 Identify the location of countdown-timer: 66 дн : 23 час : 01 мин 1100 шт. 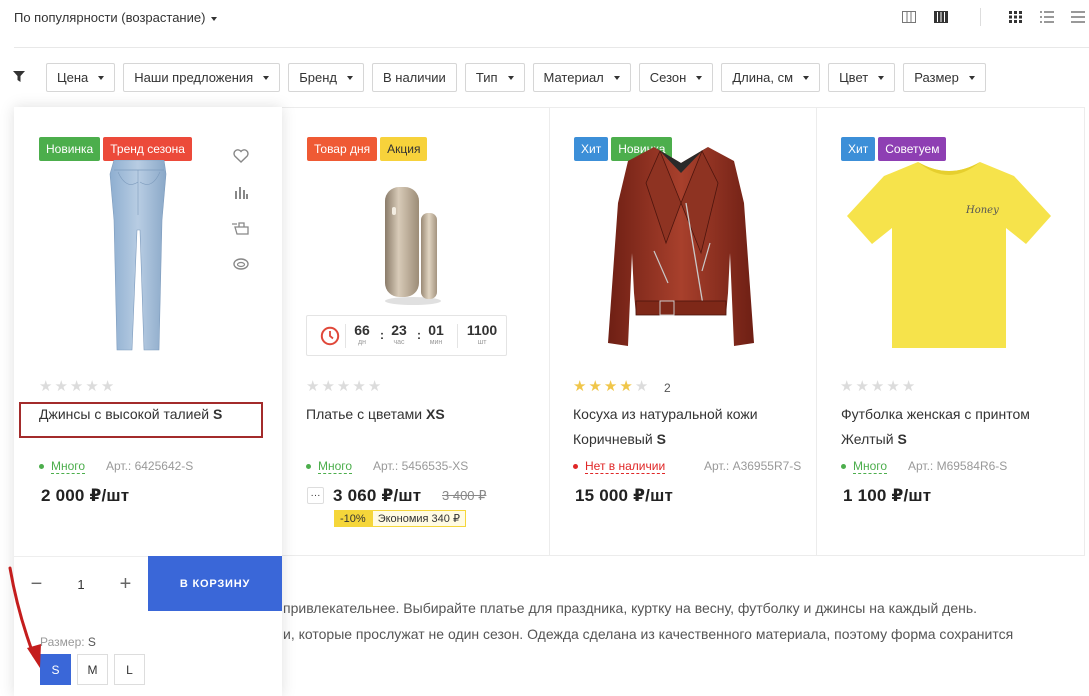
(406, 335).